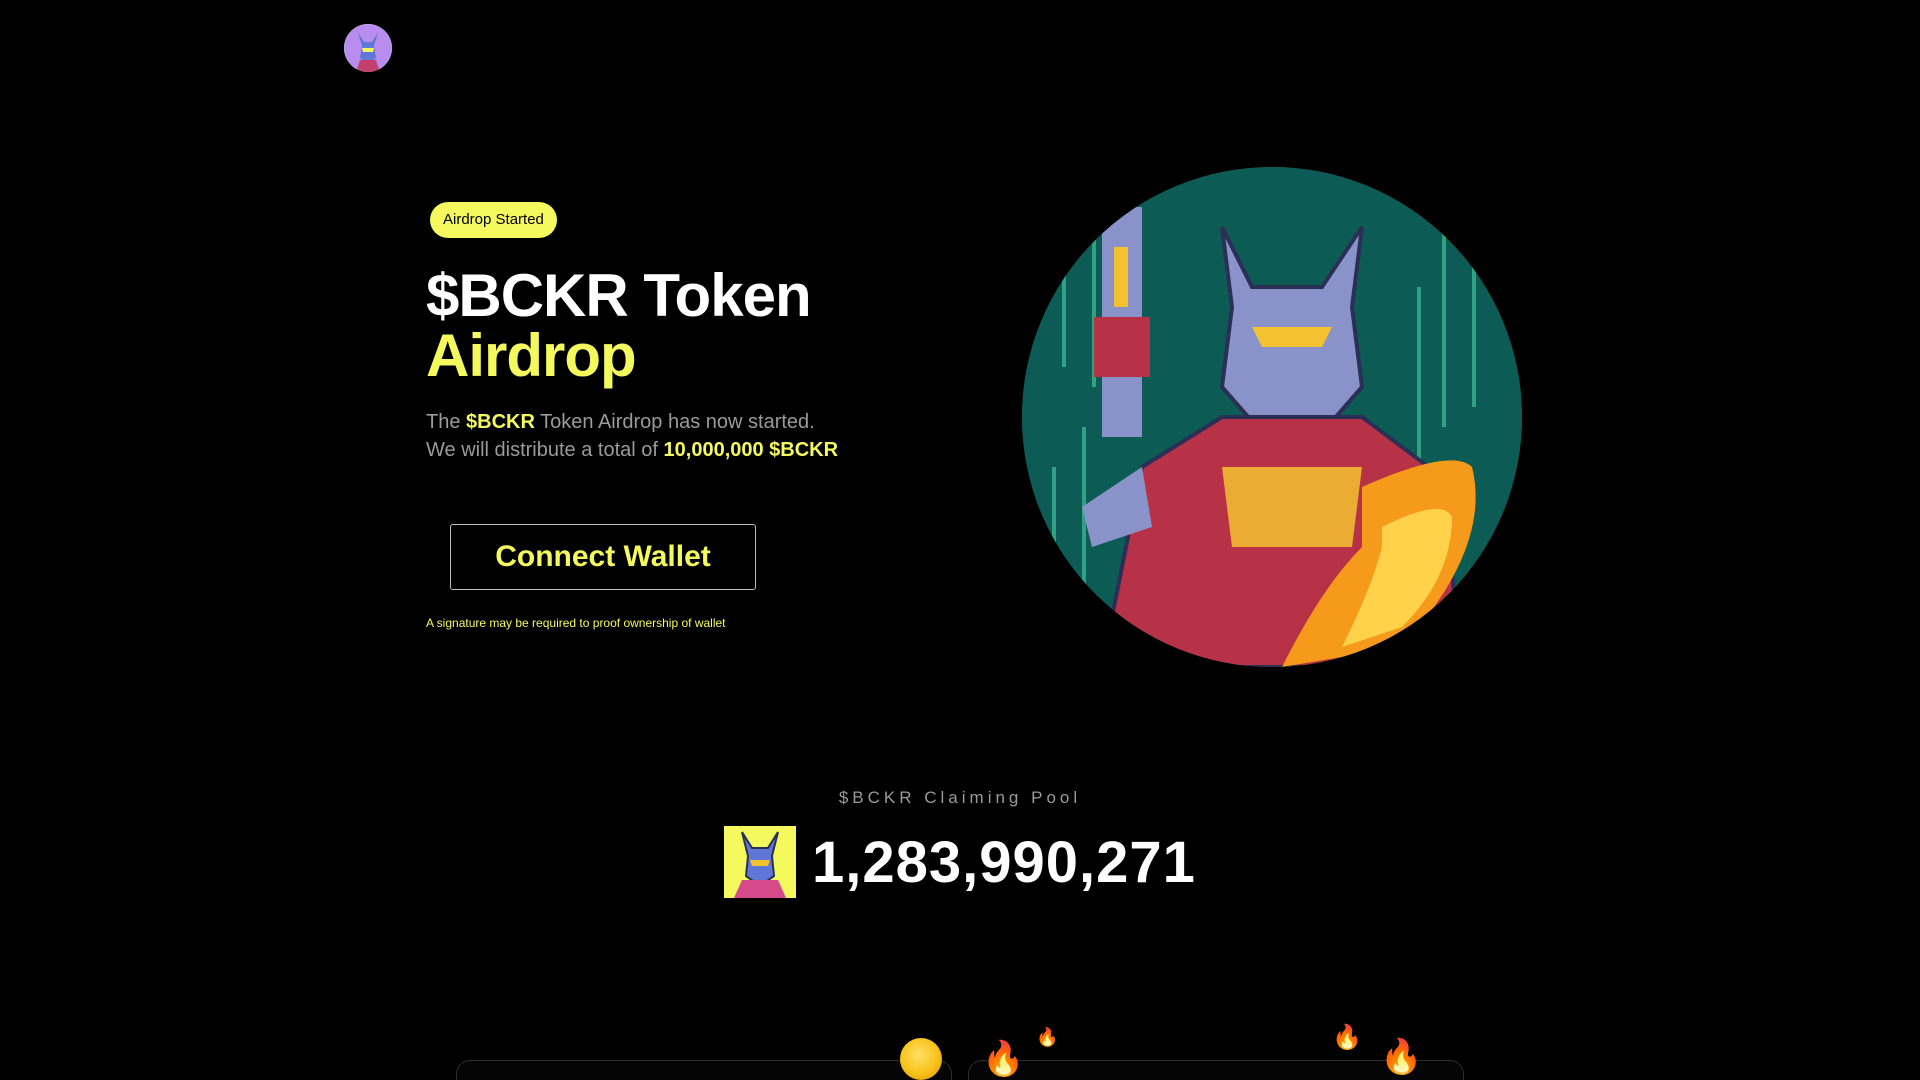 This screenshot has height=1080, width=1920. I want to click on airdrop-status-badge: Airdrop Started, so click(493, 220).